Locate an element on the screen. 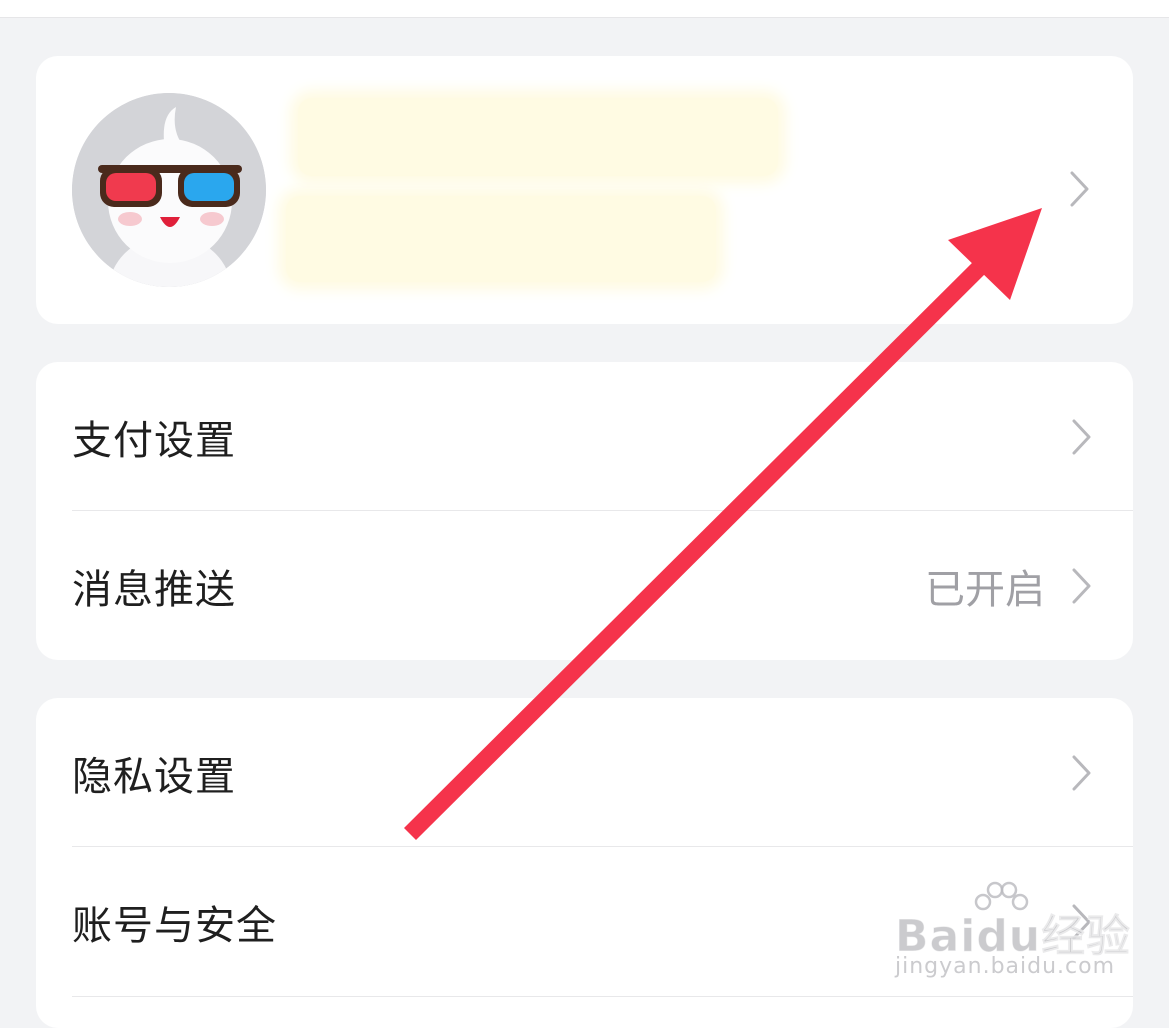 Image resolution: width=1169 pixels, height=1028 pixels. baidu-jingyan-watermark: Baidu经验 jingyan.baidu.com is located at coordinates (1024, 935).